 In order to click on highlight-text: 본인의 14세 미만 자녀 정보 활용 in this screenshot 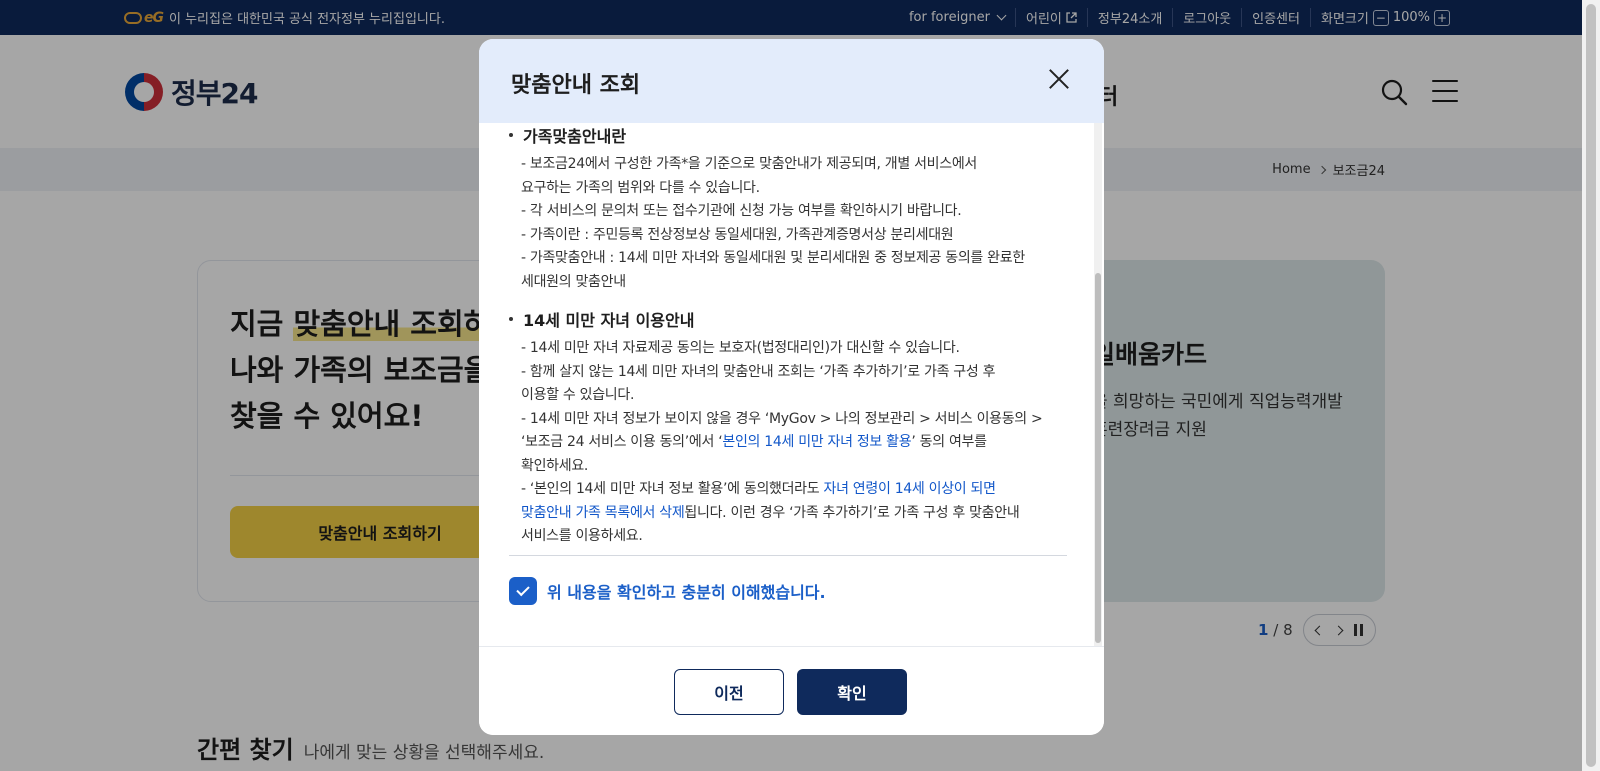, I will do `click(817, 442)`.